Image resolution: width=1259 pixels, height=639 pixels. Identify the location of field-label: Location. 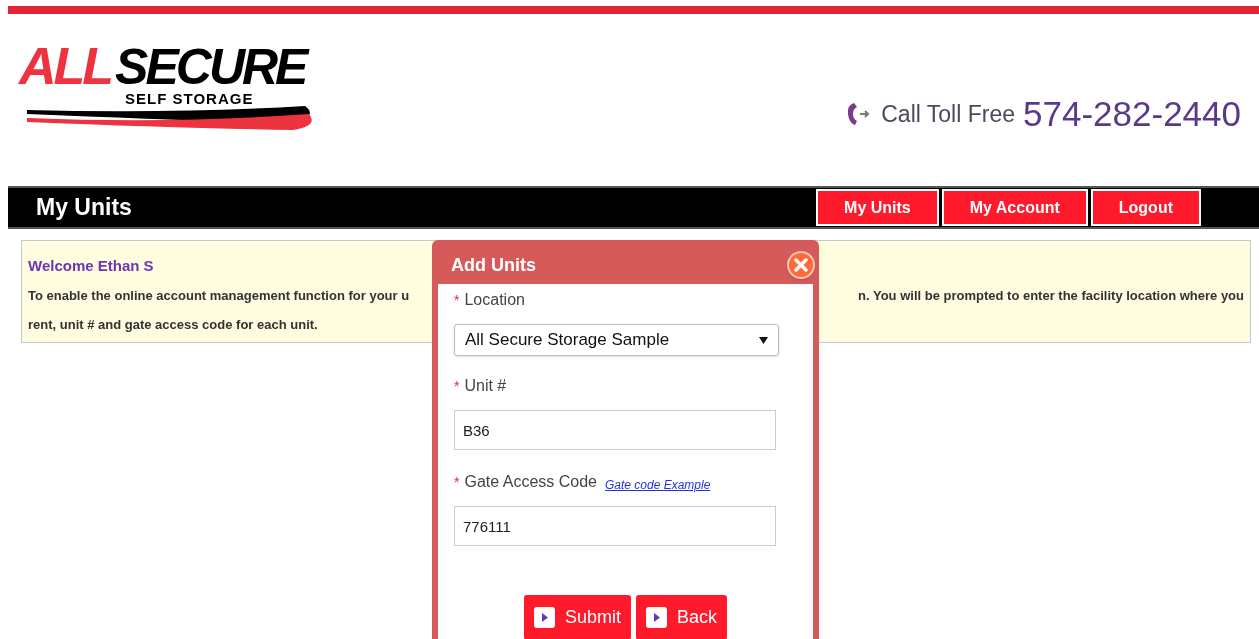
(494, 300).